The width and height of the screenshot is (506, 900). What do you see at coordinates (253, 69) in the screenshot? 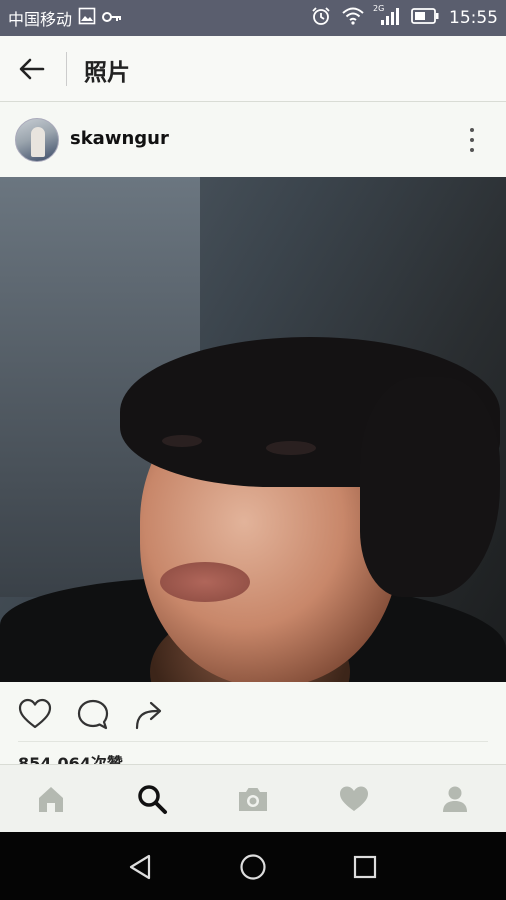
I see `app-header: 照片` at bounding box center [253, 69].